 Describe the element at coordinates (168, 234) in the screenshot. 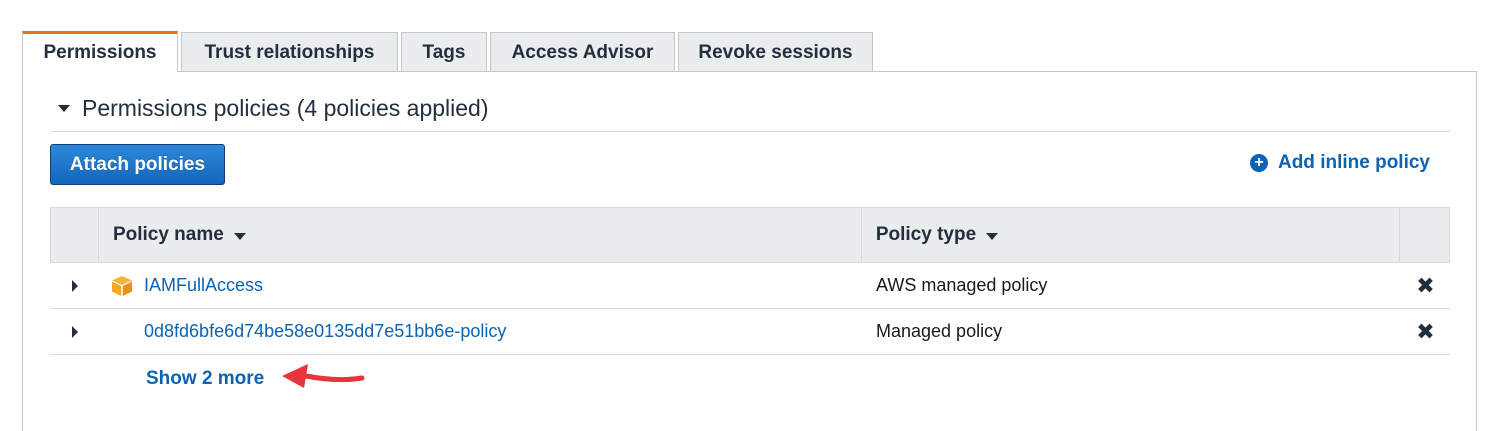

I see `header-policy-name-label: Policy name` at that location.